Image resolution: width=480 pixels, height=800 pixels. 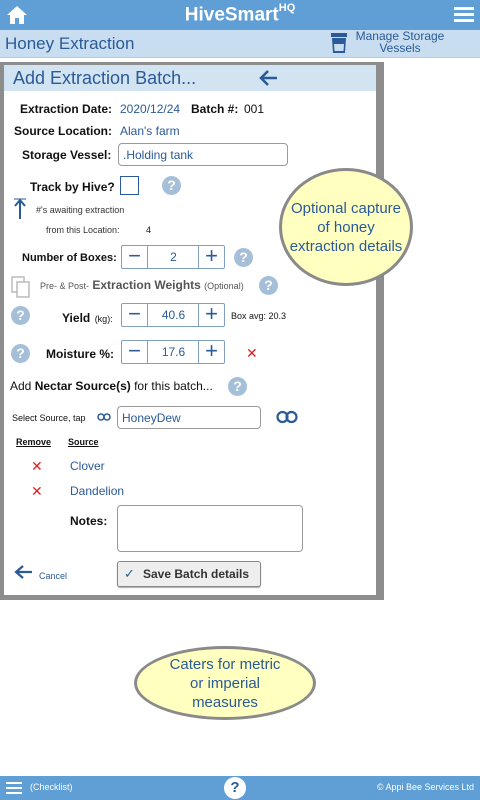 What do you see at coordinates (240, 44) in the screenshot?
I see `sub-header: Honey Extraction Manage Storage Vessels` at bounding box center [240, 44].